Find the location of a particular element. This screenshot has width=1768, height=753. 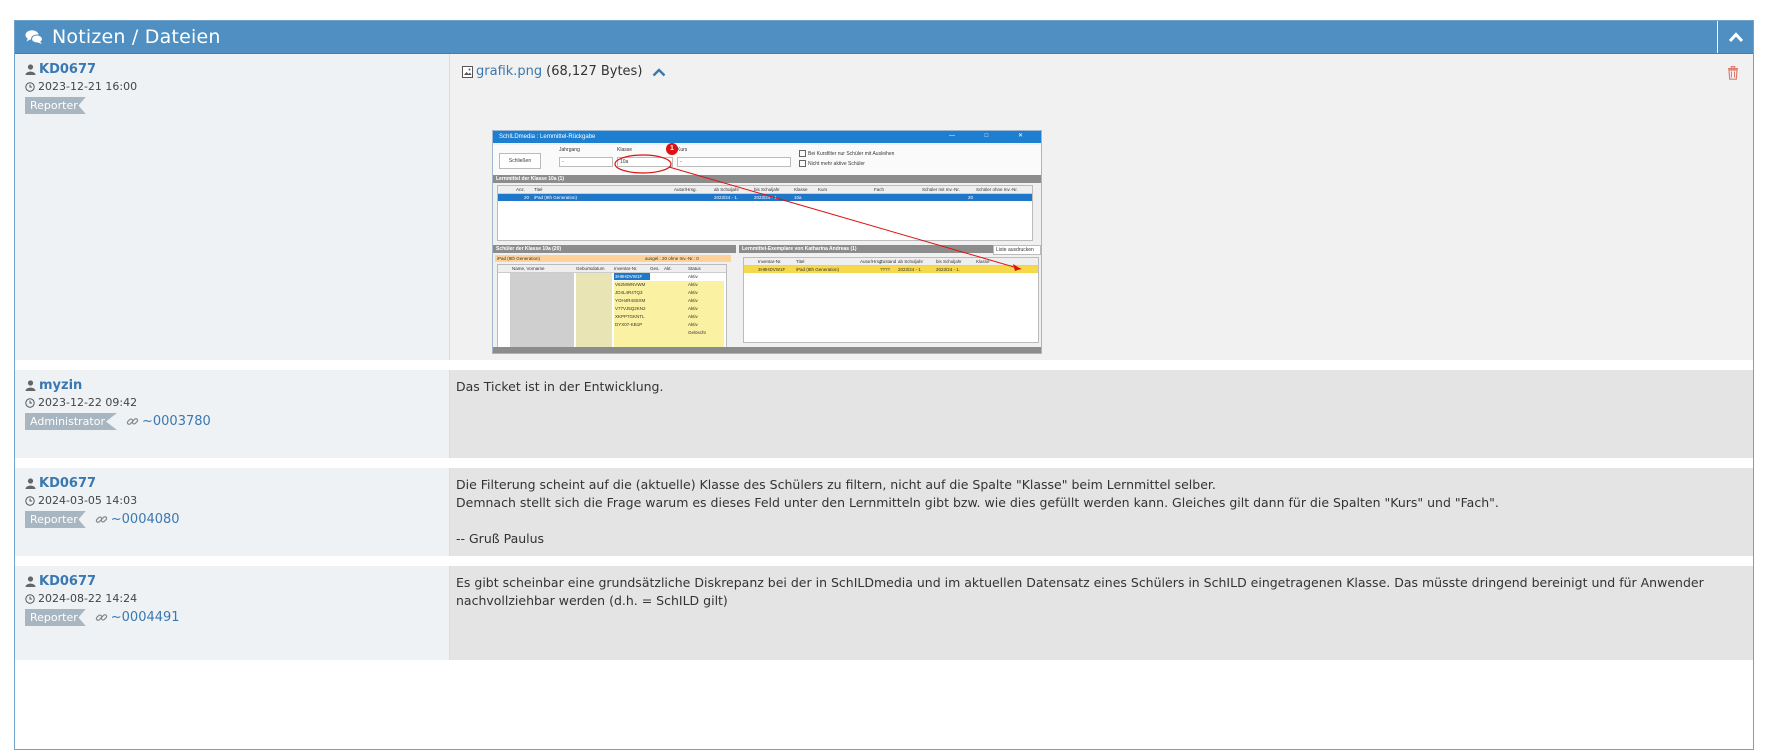

attachment-link: grafik.png is located at coordinates (509, 71).